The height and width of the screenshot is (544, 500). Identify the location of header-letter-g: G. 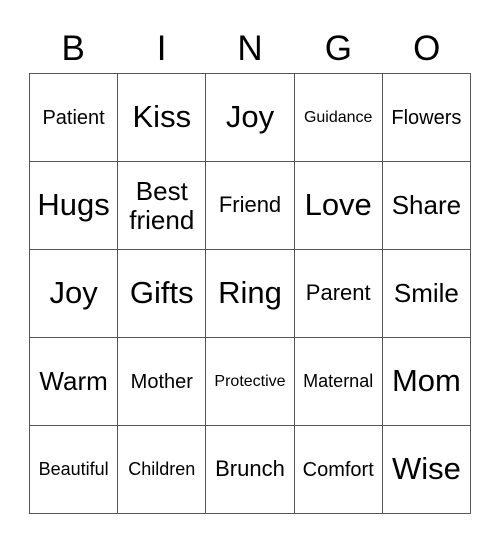
(338, 48).